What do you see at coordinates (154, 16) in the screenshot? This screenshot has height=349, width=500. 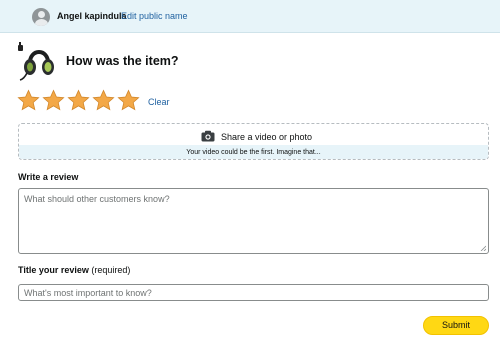 I see `edit-public-name-link: Edit public name` at bounding box center [154, 16].